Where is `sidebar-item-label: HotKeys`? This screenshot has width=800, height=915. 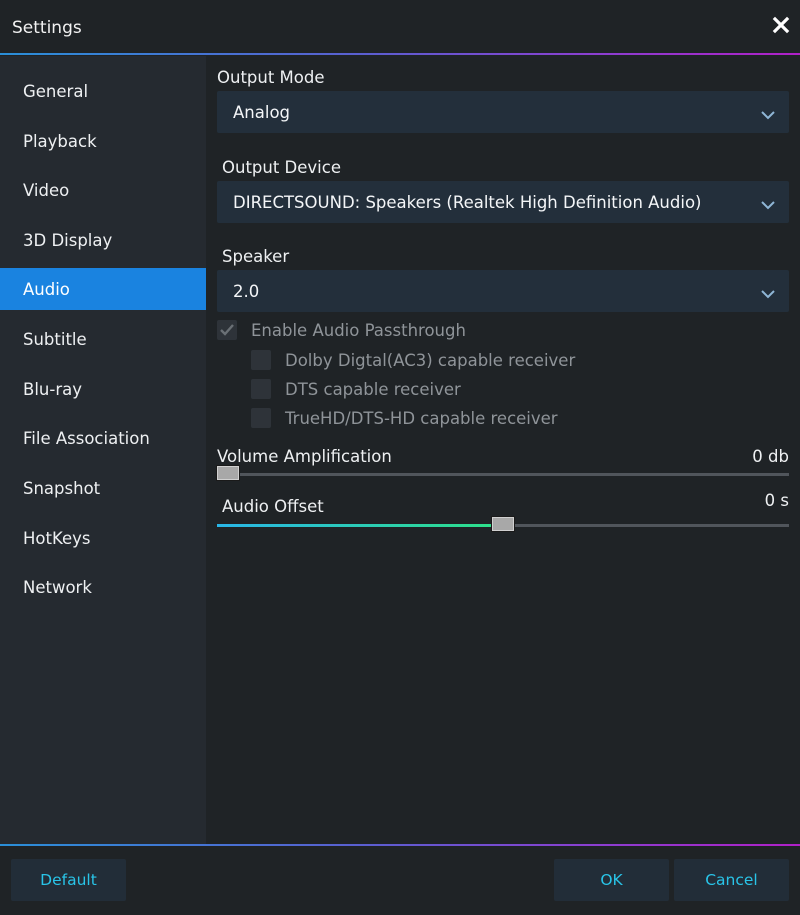 sidebar-item-label: HotKeys is located at coordinates (57, 538).